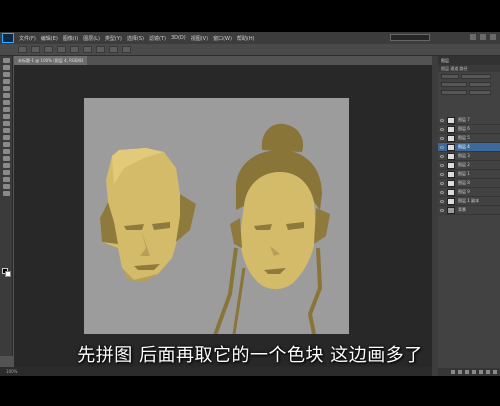 Image resolution: width=500 pixels, height=406 pixels. I want to click on eyedropper-tool-icon, so click(6, 95).